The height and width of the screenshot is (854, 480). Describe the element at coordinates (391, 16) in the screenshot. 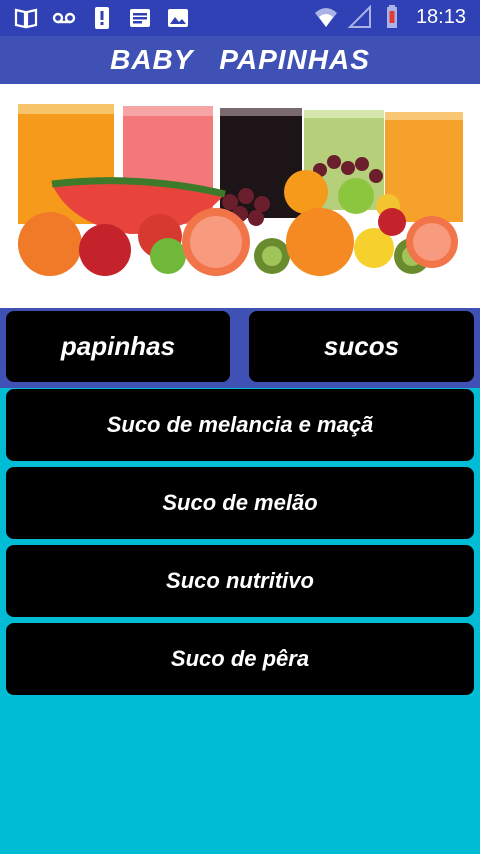

I see `battery-icon` at that location.